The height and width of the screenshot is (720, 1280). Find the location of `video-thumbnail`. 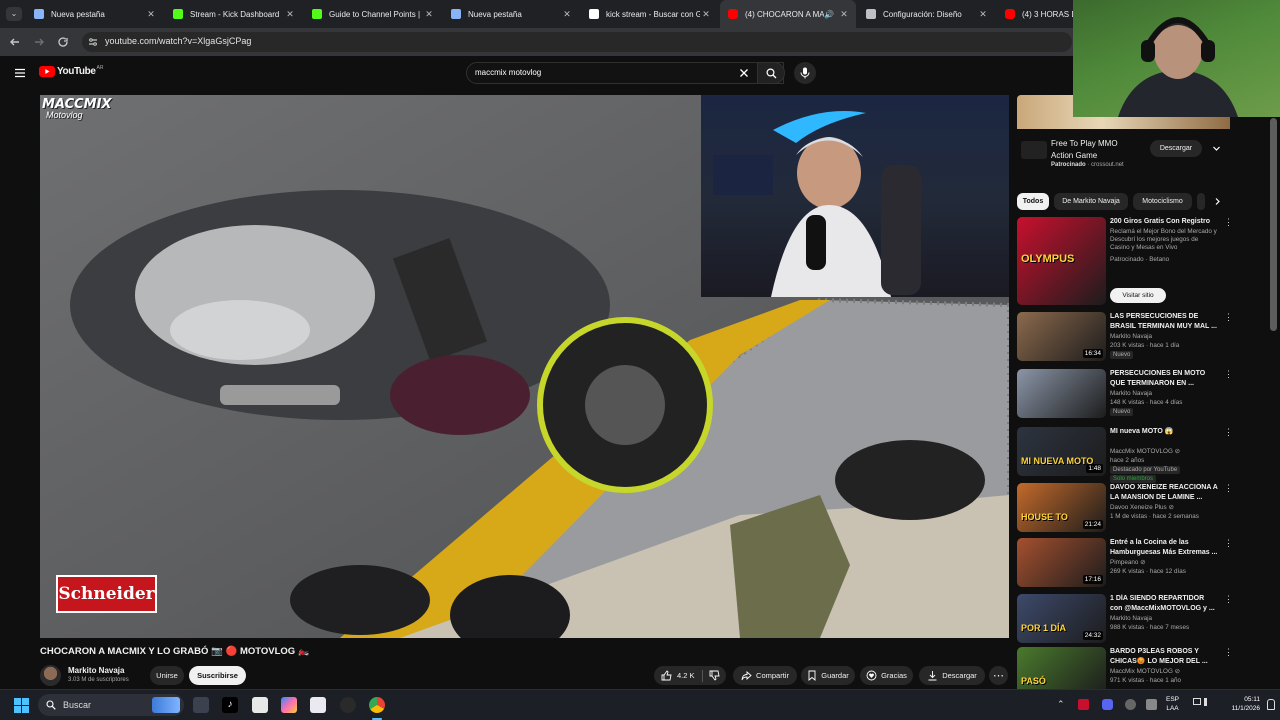

video-thumbnail is located at coordinates (1061, 393).